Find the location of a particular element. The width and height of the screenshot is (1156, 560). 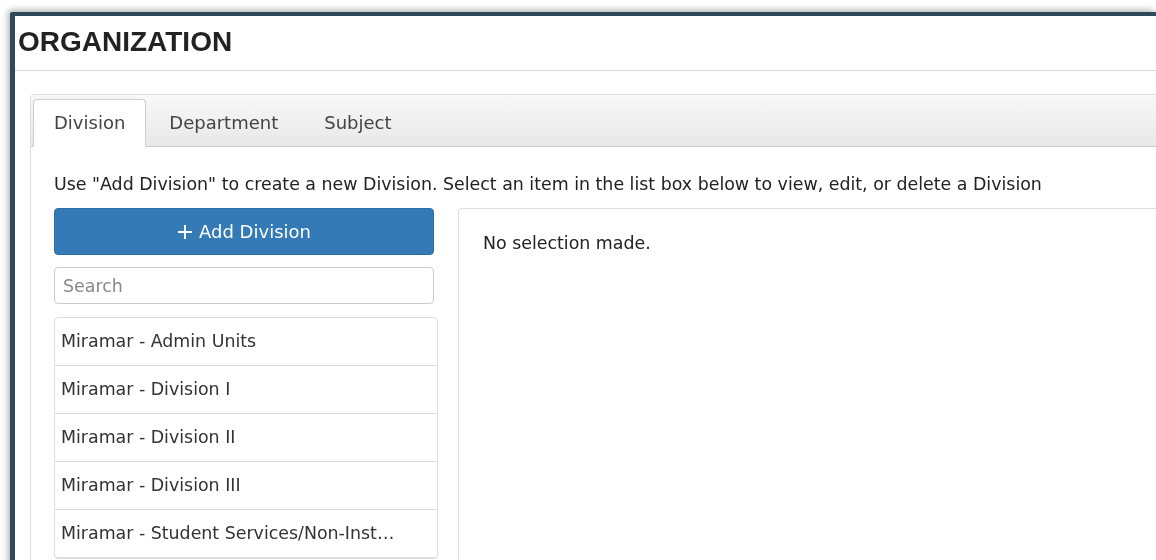

division-list-item: Miramar - Division I is located at coordinates (246, 390).